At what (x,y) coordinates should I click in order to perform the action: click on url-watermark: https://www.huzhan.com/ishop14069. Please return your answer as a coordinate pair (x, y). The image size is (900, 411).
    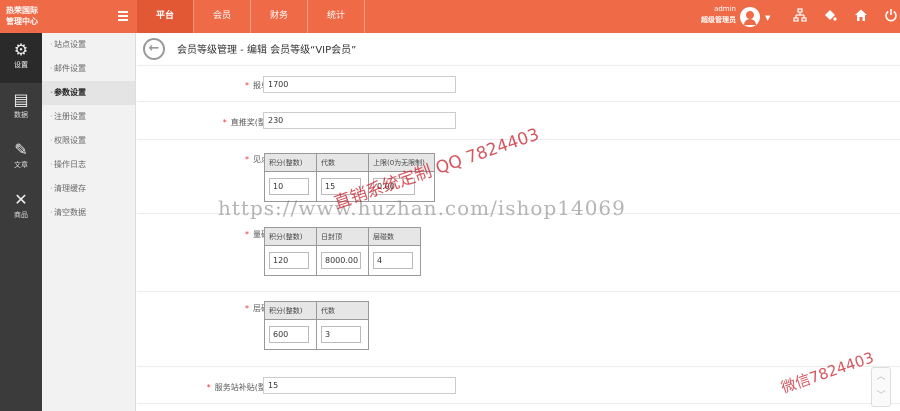
    Looking at the image, I should click on (422, 208).